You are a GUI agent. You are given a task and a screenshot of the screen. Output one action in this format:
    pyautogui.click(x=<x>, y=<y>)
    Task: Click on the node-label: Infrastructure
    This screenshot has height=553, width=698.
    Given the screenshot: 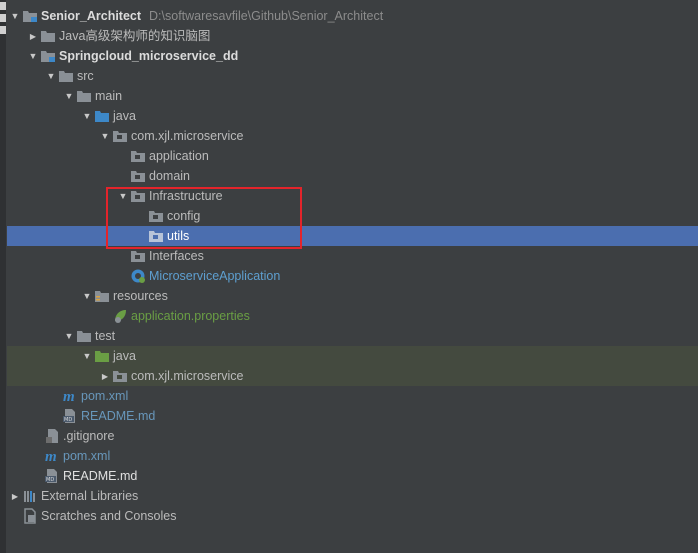 What is the action you would take?
    pyautogui.click(x=186, y=196)
    